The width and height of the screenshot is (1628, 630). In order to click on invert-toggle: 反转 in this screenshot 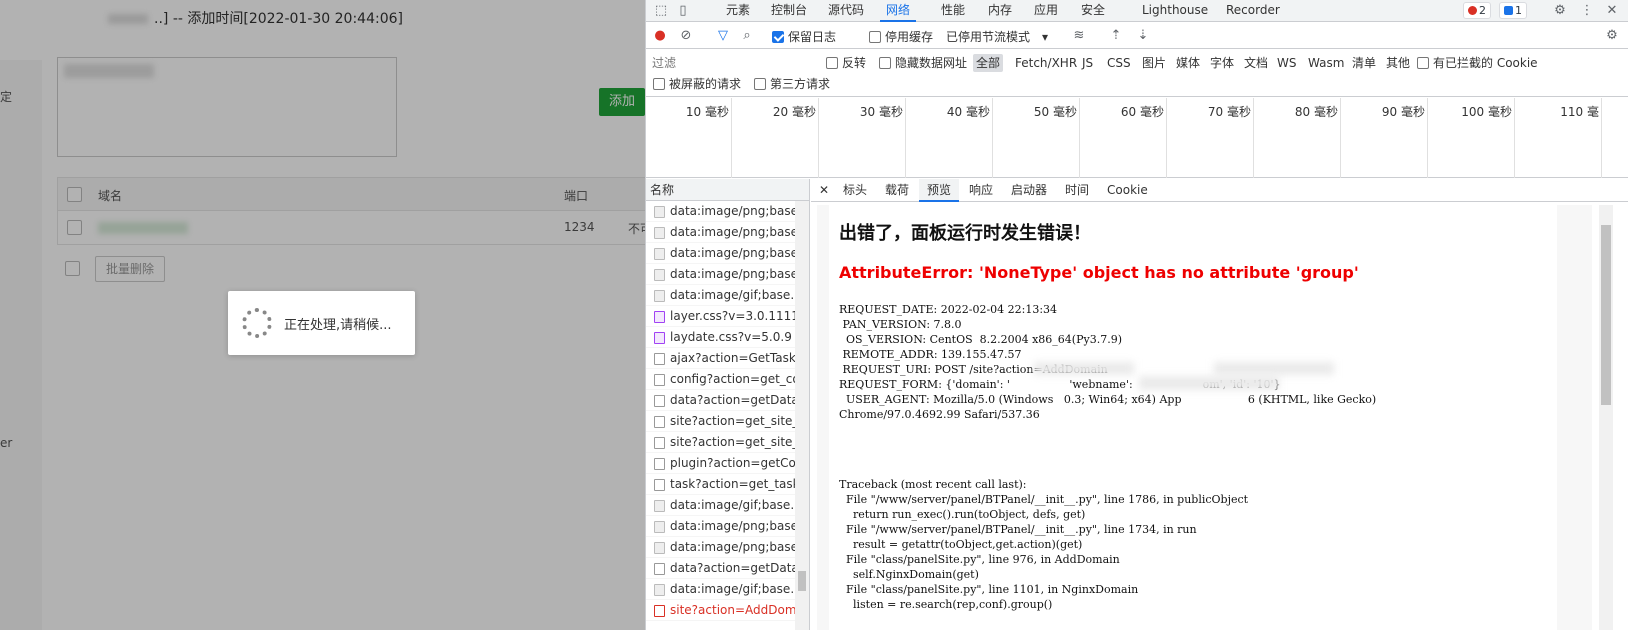, I will do `click(846, 63)`.